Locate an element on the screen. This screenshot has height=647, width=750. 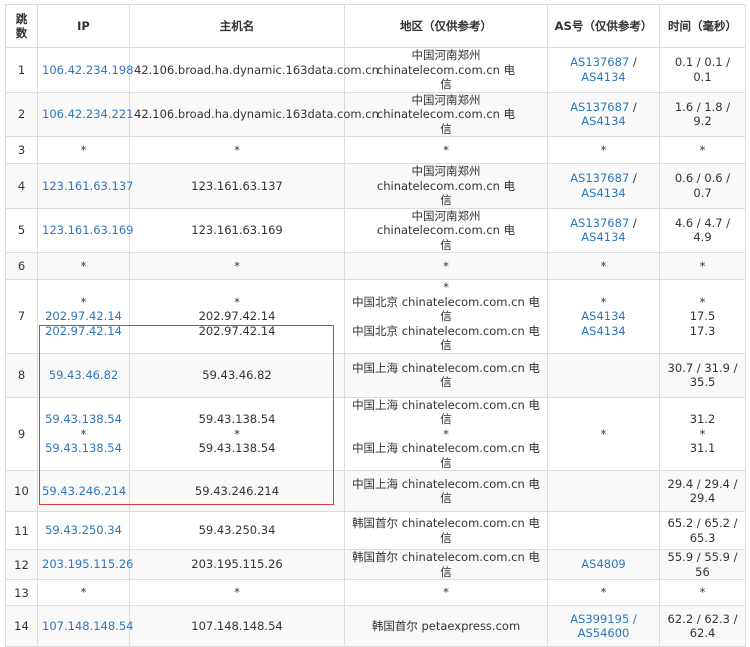
time-text: 17.5 is located at coordinates (702, 316).